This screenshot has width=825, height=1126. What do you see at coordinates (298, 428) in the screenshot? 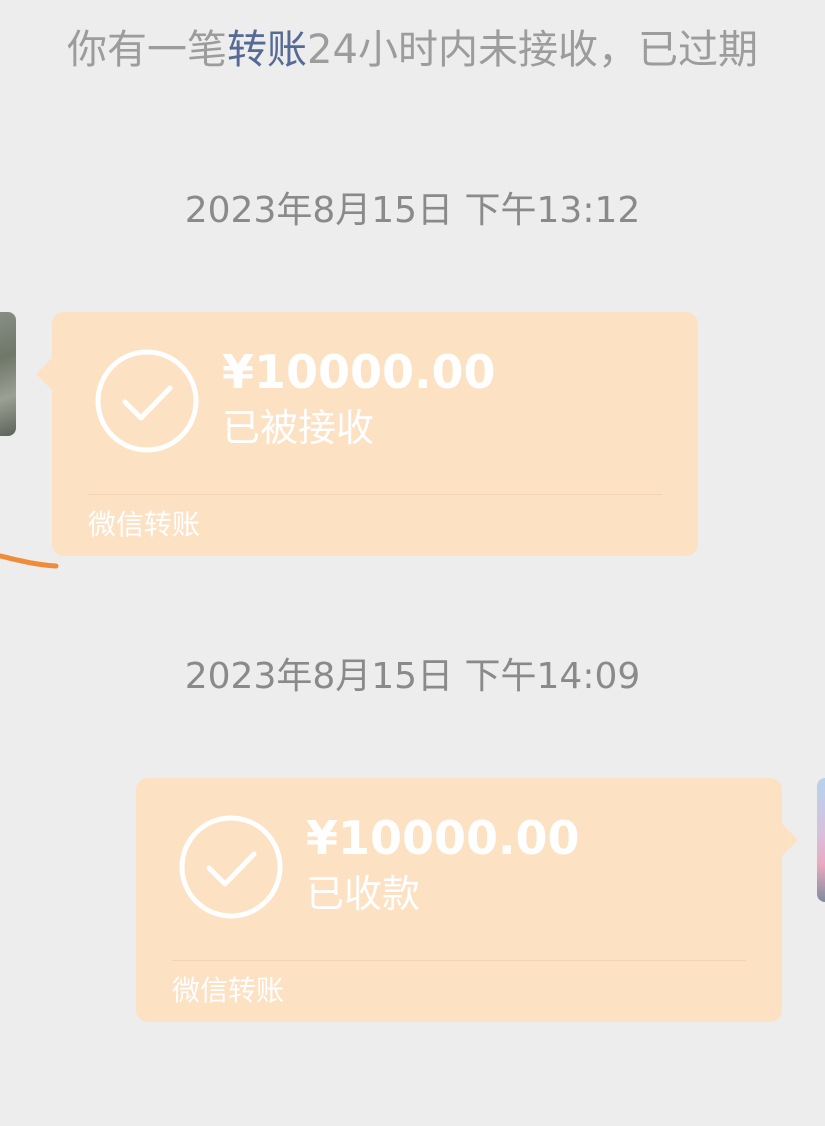
I see `transfer-status: 已被接收` at bounding box center [298, 428].